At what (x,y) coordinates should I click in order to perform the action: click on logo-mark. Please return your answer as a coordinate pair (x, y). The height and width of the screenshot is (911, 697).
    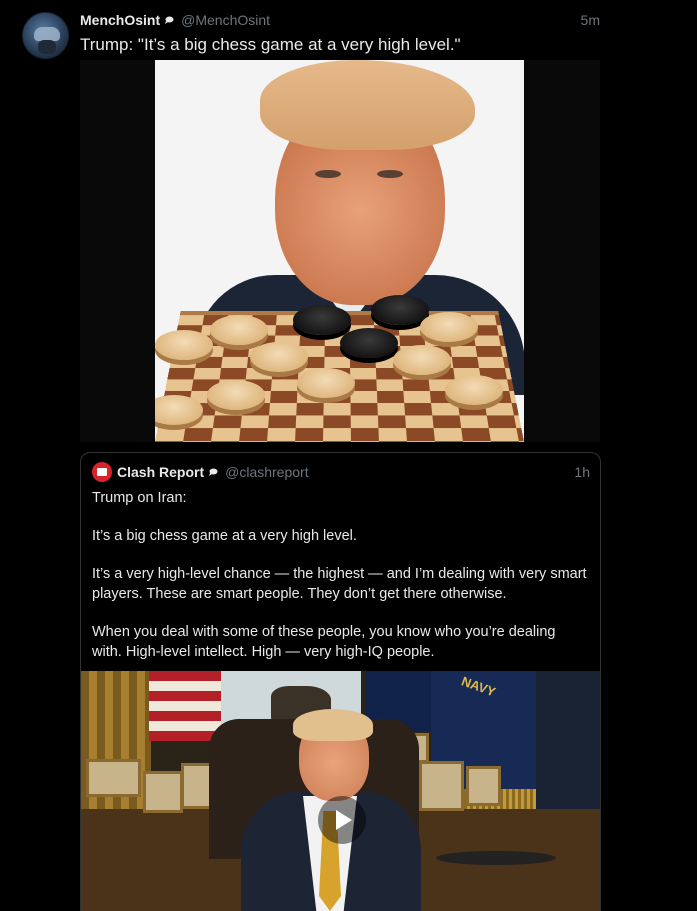
    Looking at the image, I should click on (102, 472).